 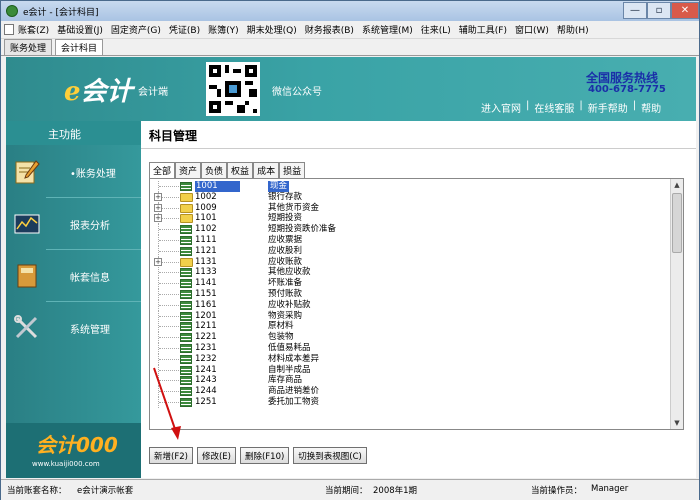 I want to click on title-divider, so click(x=418, y=148).